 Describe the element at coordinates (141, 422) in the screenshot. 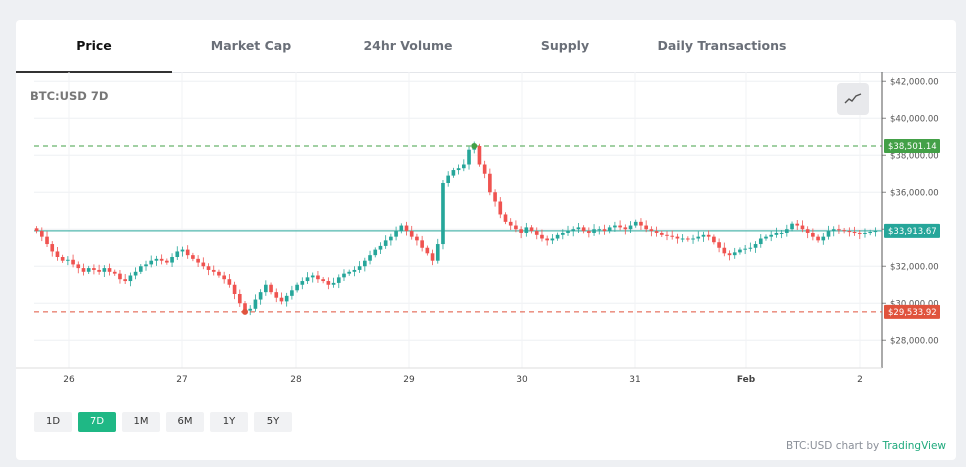

I see `range-1m-button: 1M` at that location.